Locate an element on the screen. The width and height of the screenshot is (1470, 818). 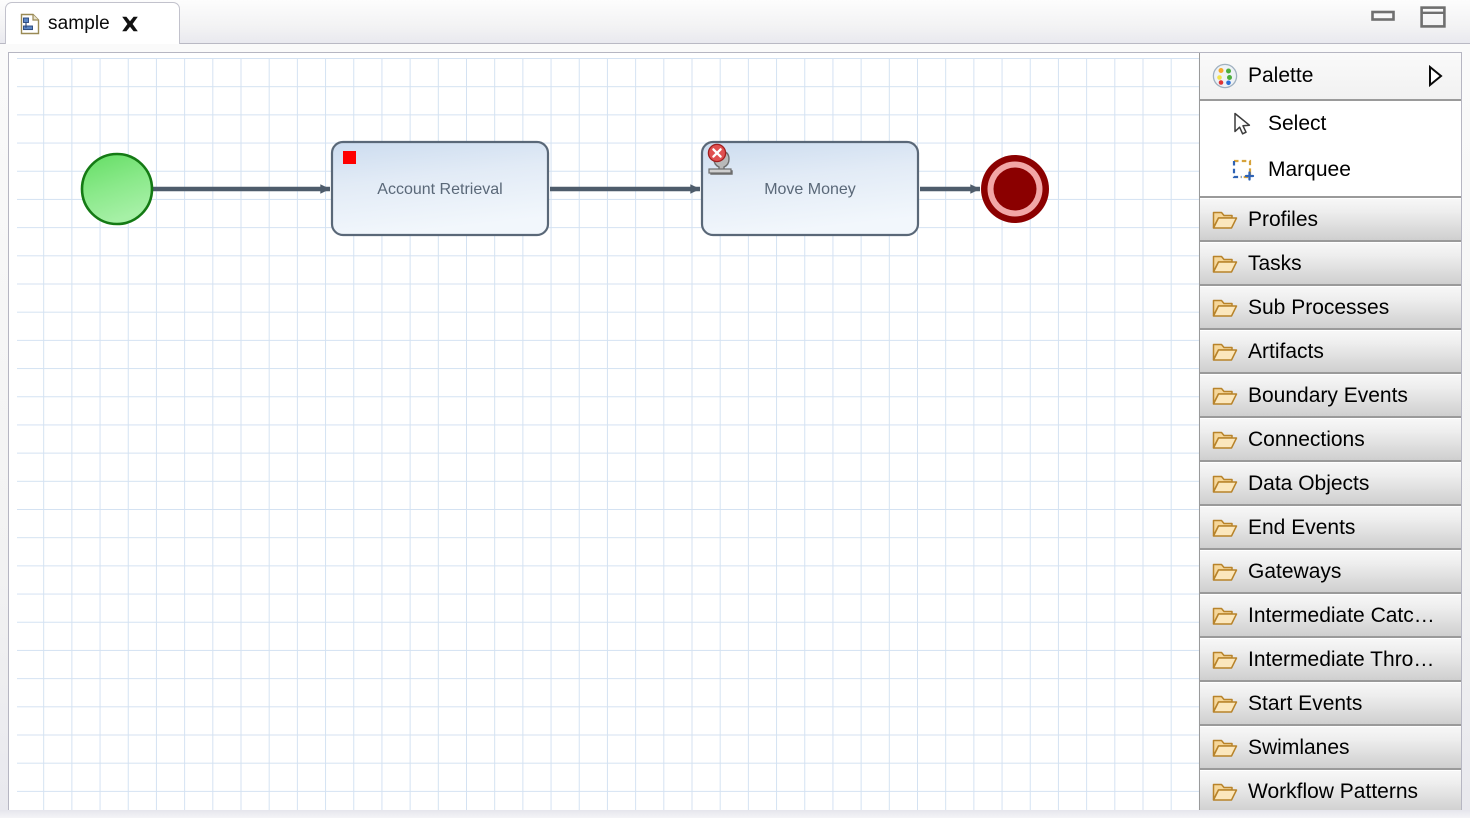
palette-tool-marquee: Marquee is located at coordinates (1330, 170).